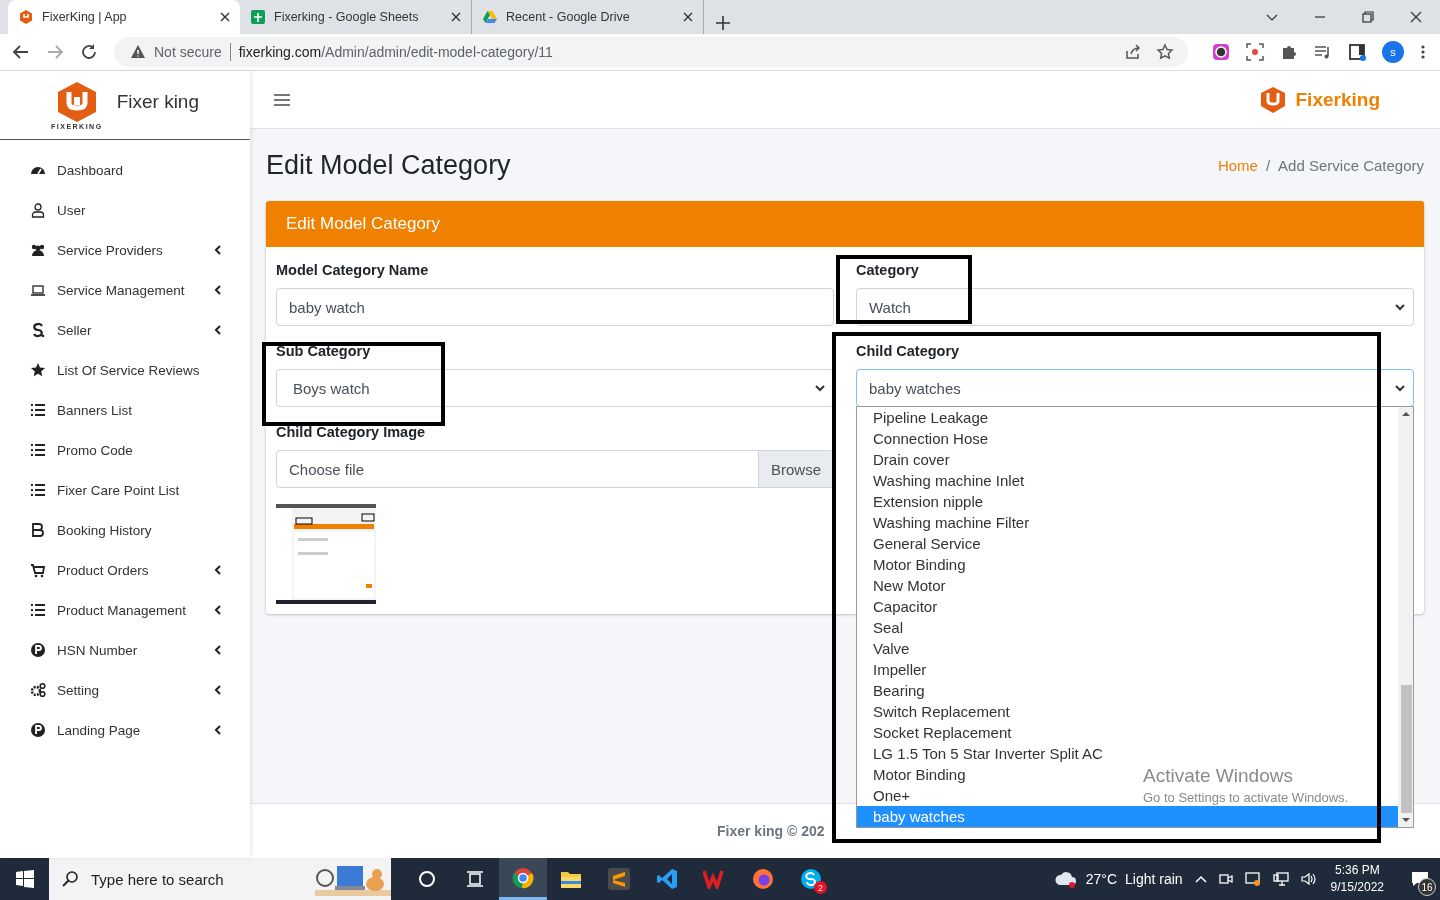 The height and width of the screenshot is (900, 1440). Describe the element at coordinates (1405, 820) in the screenshot. I see `scroll-down-icon` at that location.